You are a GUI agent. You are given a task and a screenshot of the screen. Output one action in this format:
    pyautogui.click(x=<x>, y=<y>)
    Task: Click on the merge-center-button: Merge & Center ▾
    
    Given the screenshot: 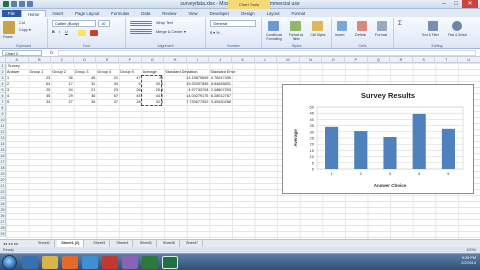 What is the action you would take?
    pyautogui.click(x=171, y=31)
    